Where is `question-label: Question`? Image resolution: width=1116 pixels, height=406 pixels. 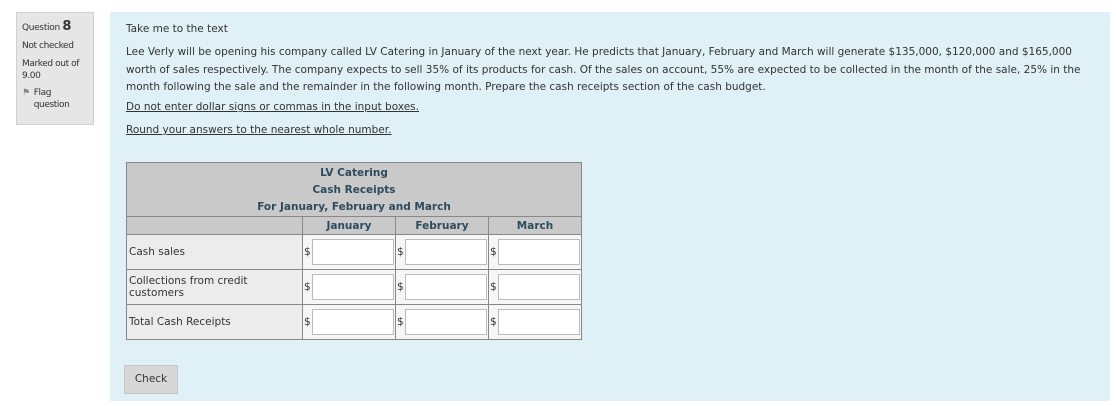 question-label: Question is located at coordinates (41, 28).